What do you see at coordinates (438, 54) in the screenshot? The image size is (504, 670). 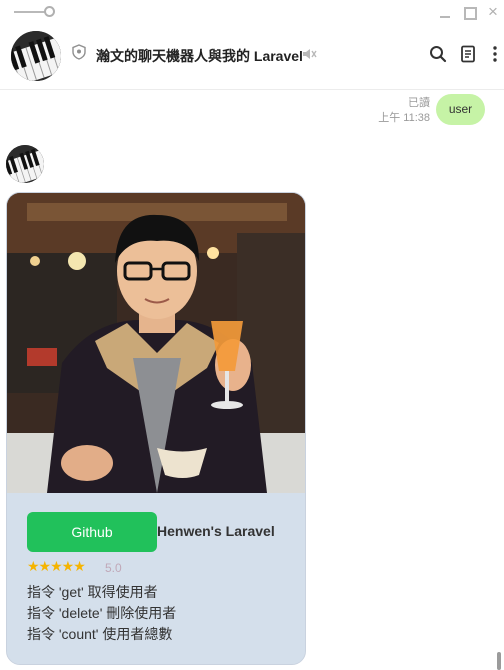 I see `search-icon` at bounding box center [438, 54].